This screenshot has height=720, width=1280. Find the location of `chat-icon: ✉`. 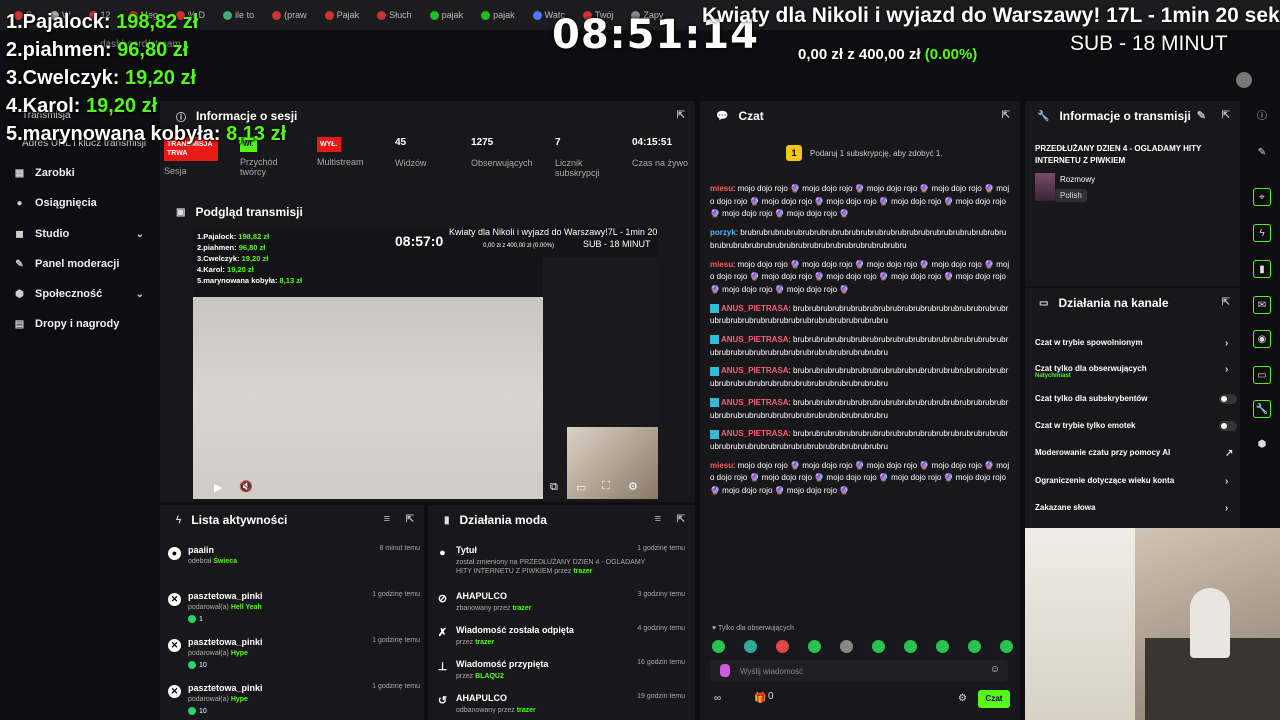

chat-icon: ✉ is located at coordinates (1262, 305).